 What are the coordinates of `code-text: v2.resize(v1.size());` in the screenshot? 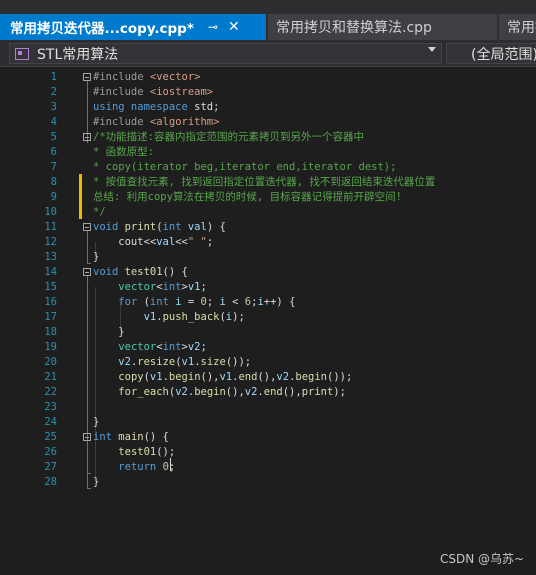 It's located at (172, 362).